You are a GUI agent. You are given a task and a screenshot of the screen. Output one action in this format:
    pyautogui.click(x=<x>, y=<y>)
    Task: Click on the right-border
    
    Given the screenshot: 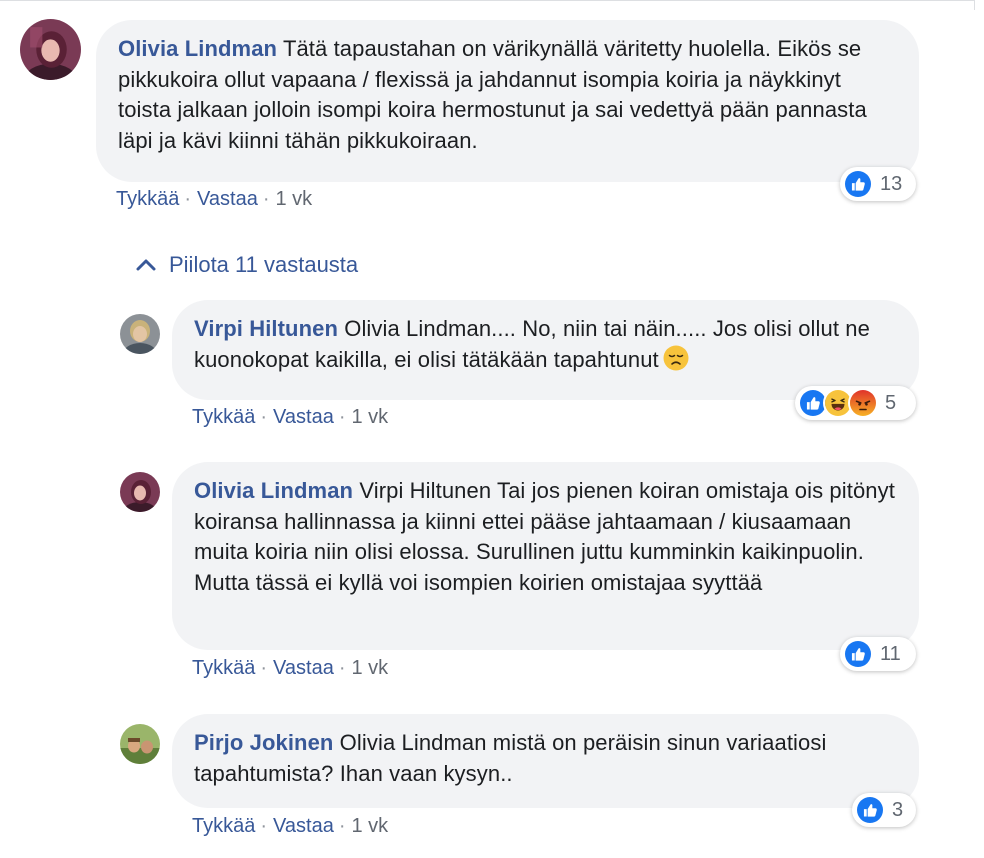 What is the action you would take?
    pyautogui.click(x=974, y=5)
    